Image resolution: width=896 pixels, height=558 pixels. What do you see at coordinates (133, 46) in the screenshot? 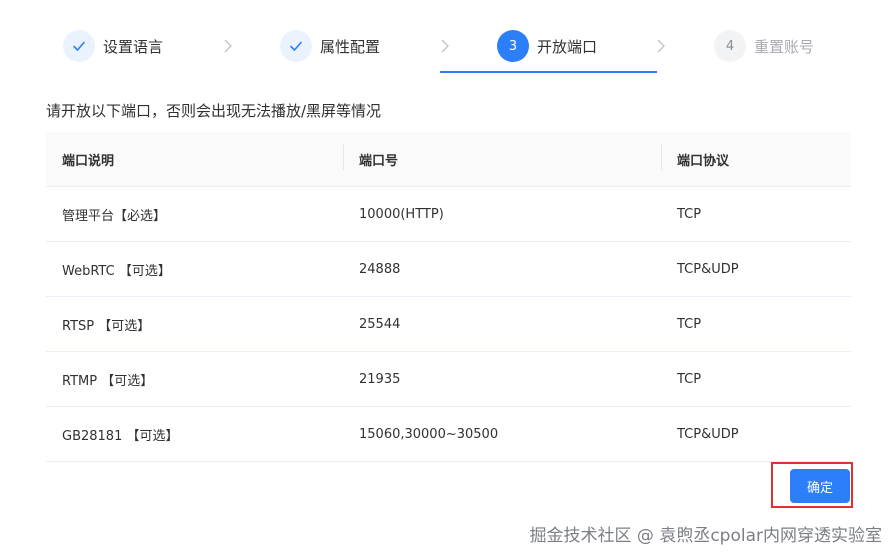
I see `step-label: 设置语言` at bounding box center [133, 46].